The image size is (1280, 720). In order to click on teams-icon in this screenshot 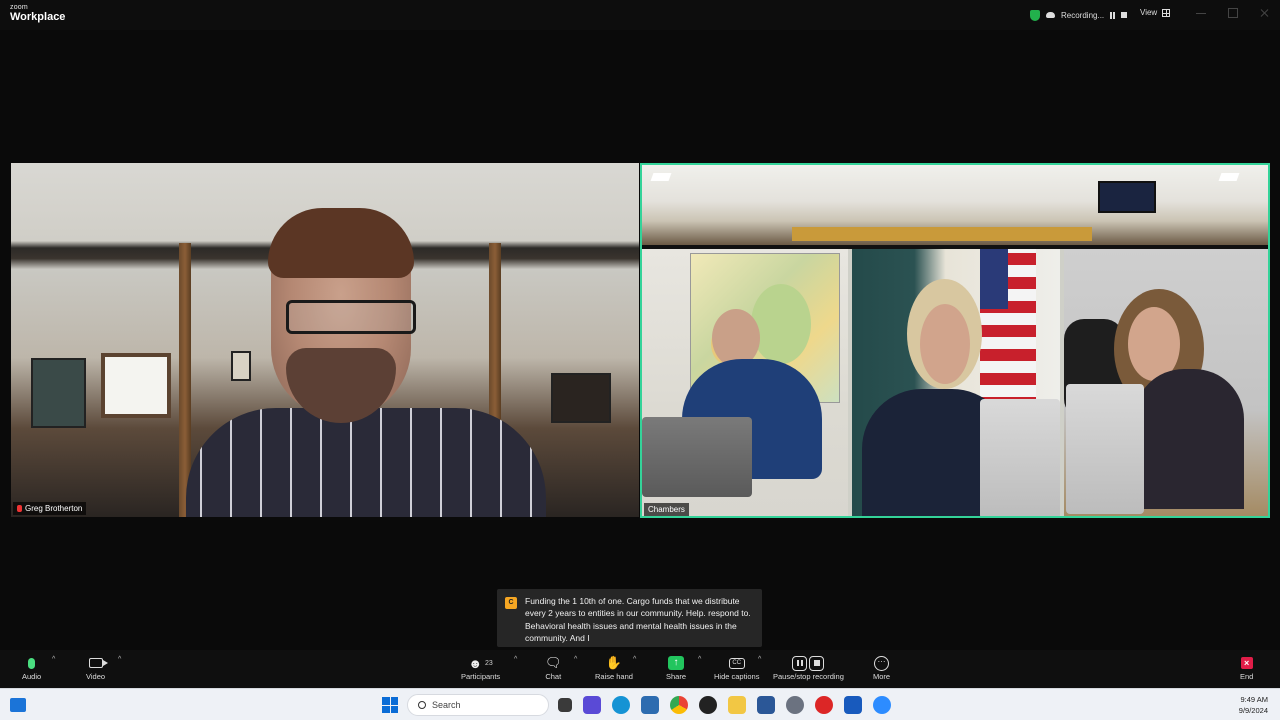, I will do `click(592, 705)`.